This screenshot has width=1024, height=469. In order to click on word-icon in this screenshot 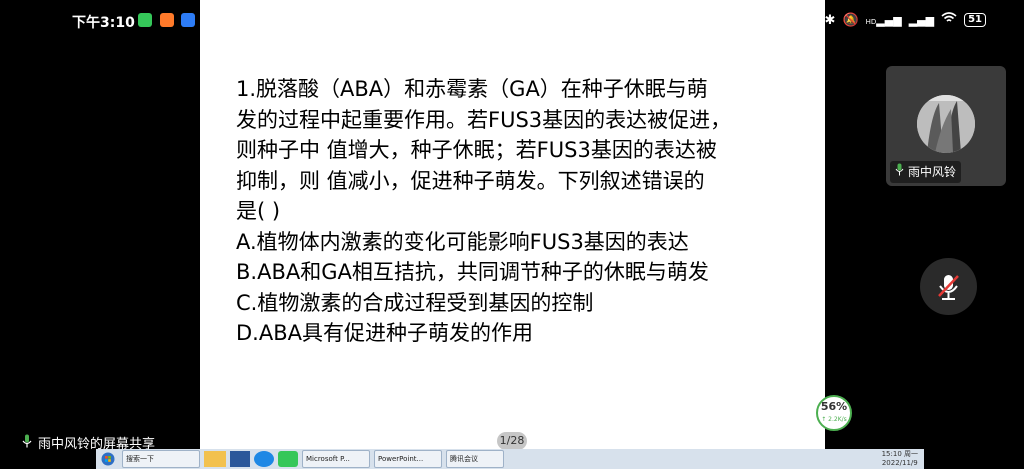, I will do `click(240, 459)`.